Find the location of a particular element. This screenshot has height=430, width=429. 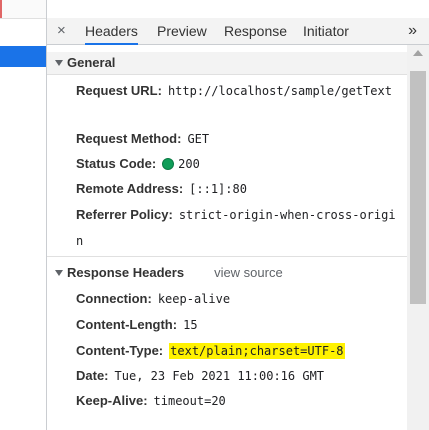

selected-request-row is located at coordinates (23, 56).